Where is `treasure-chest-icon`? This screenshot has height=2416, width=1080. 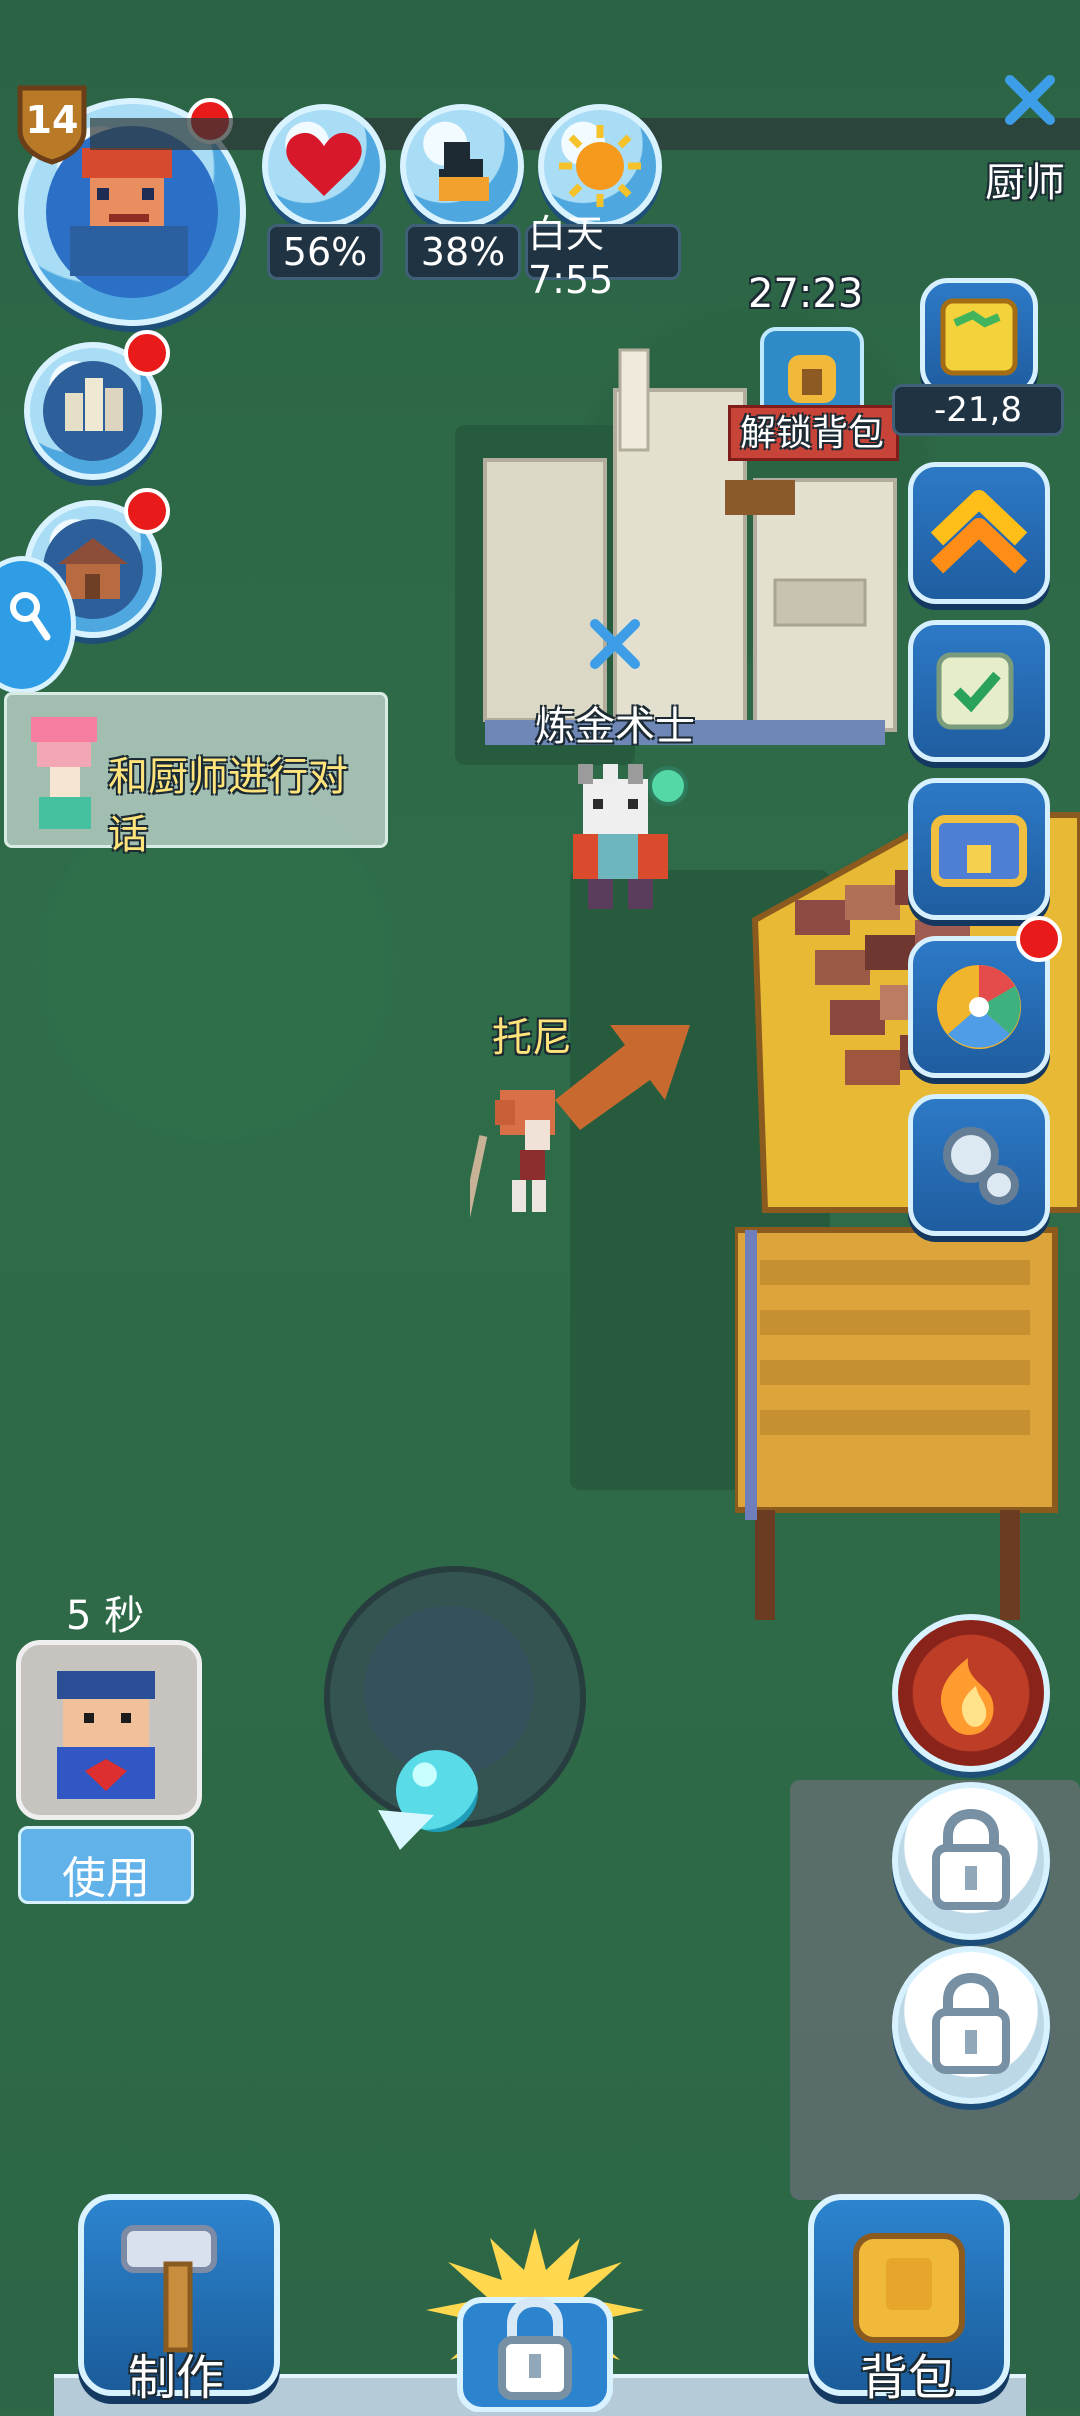
treasure-chest-icon is located at coordinates (979, 851).